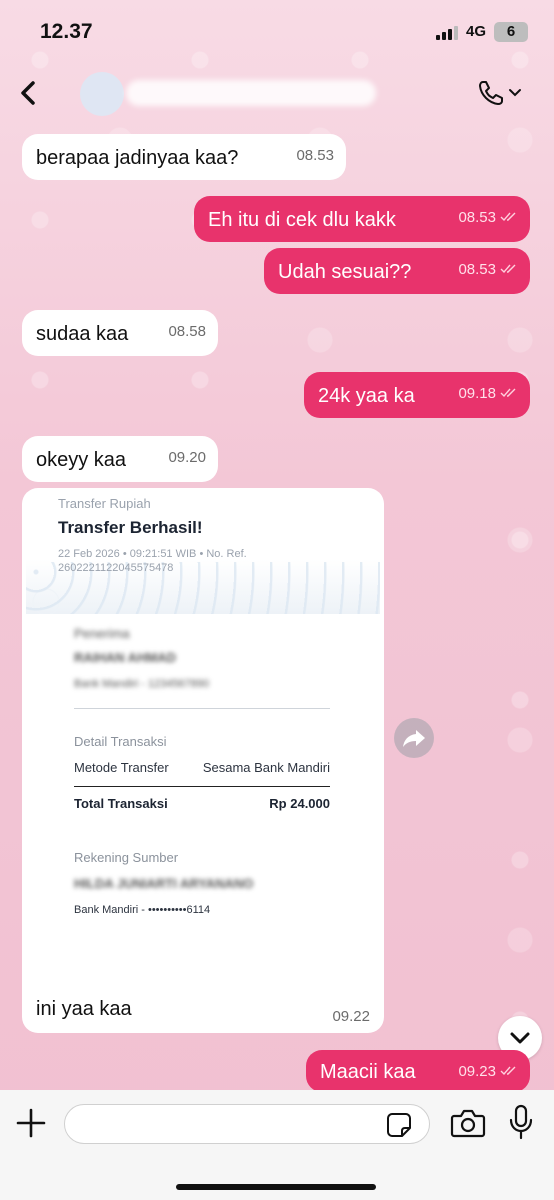 The image size is (554, 1200). What do you see at coordinates (399, 1125) in the screenshot?
I see `sticker-icon` at bounding box center [399, 1125].